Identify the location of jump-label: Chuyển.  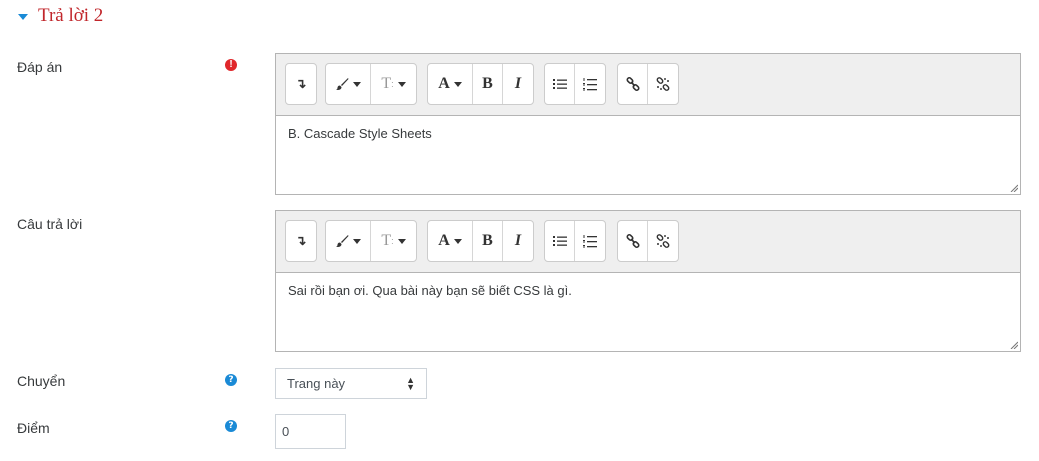
(41, 381).